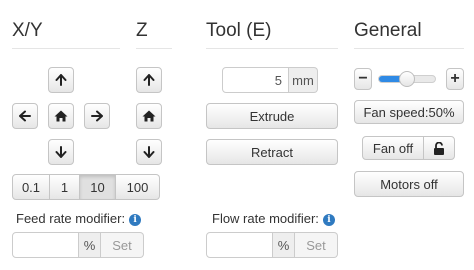 This screenshot has height=270, width=474. I want to click on feed-rate-label-text: Feed rate modifier:, so click(71, 218).